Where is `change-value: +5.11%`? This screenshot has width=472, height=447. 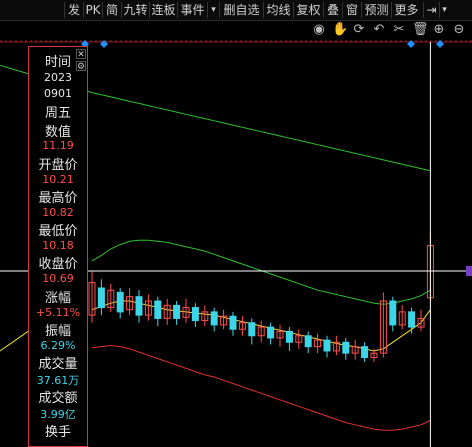
change-value: +5.11% is located at coordinates (58, 312).